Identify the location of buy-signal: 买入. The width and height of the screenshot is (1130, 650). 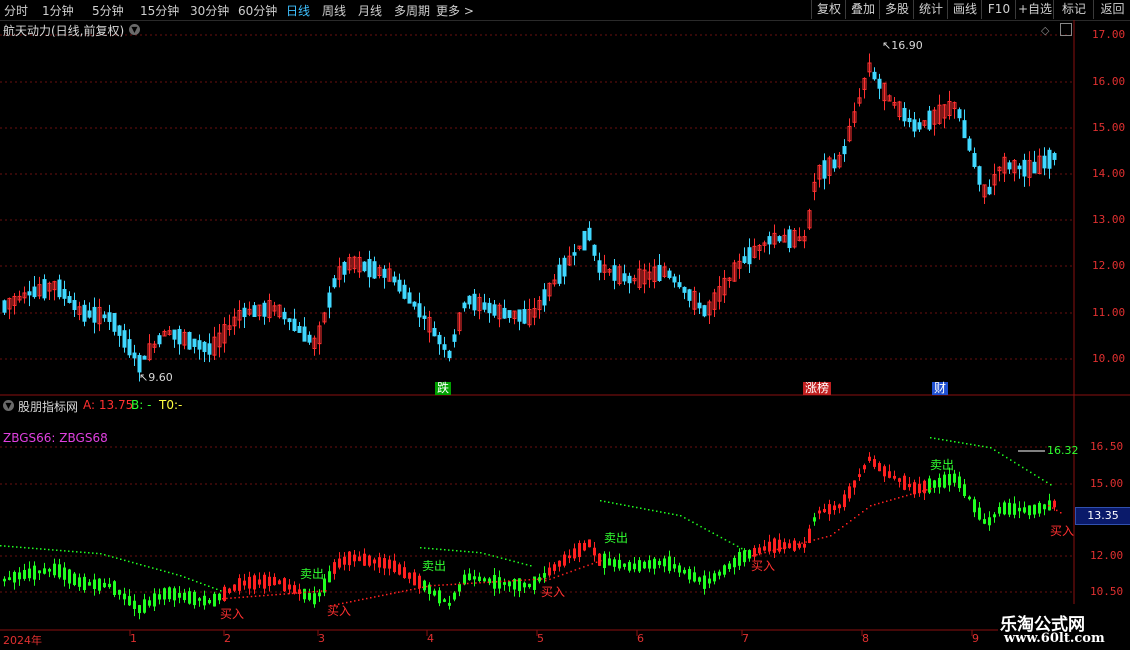
(339, 611).